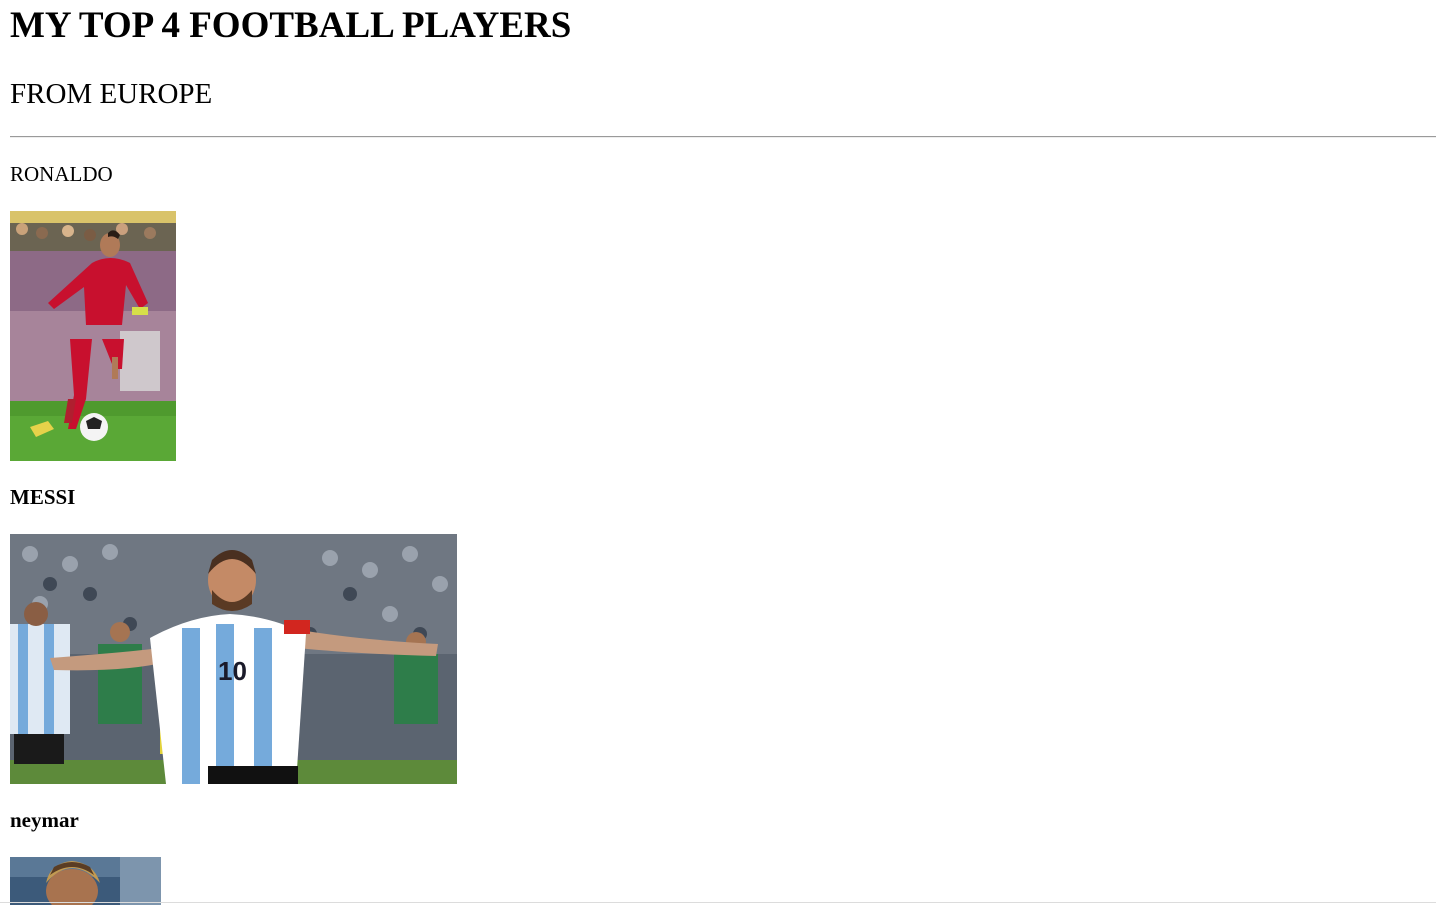 The height and width of the screenshot is (905, 1436). I want to click on messi-photo: 10, so click(233, 659).